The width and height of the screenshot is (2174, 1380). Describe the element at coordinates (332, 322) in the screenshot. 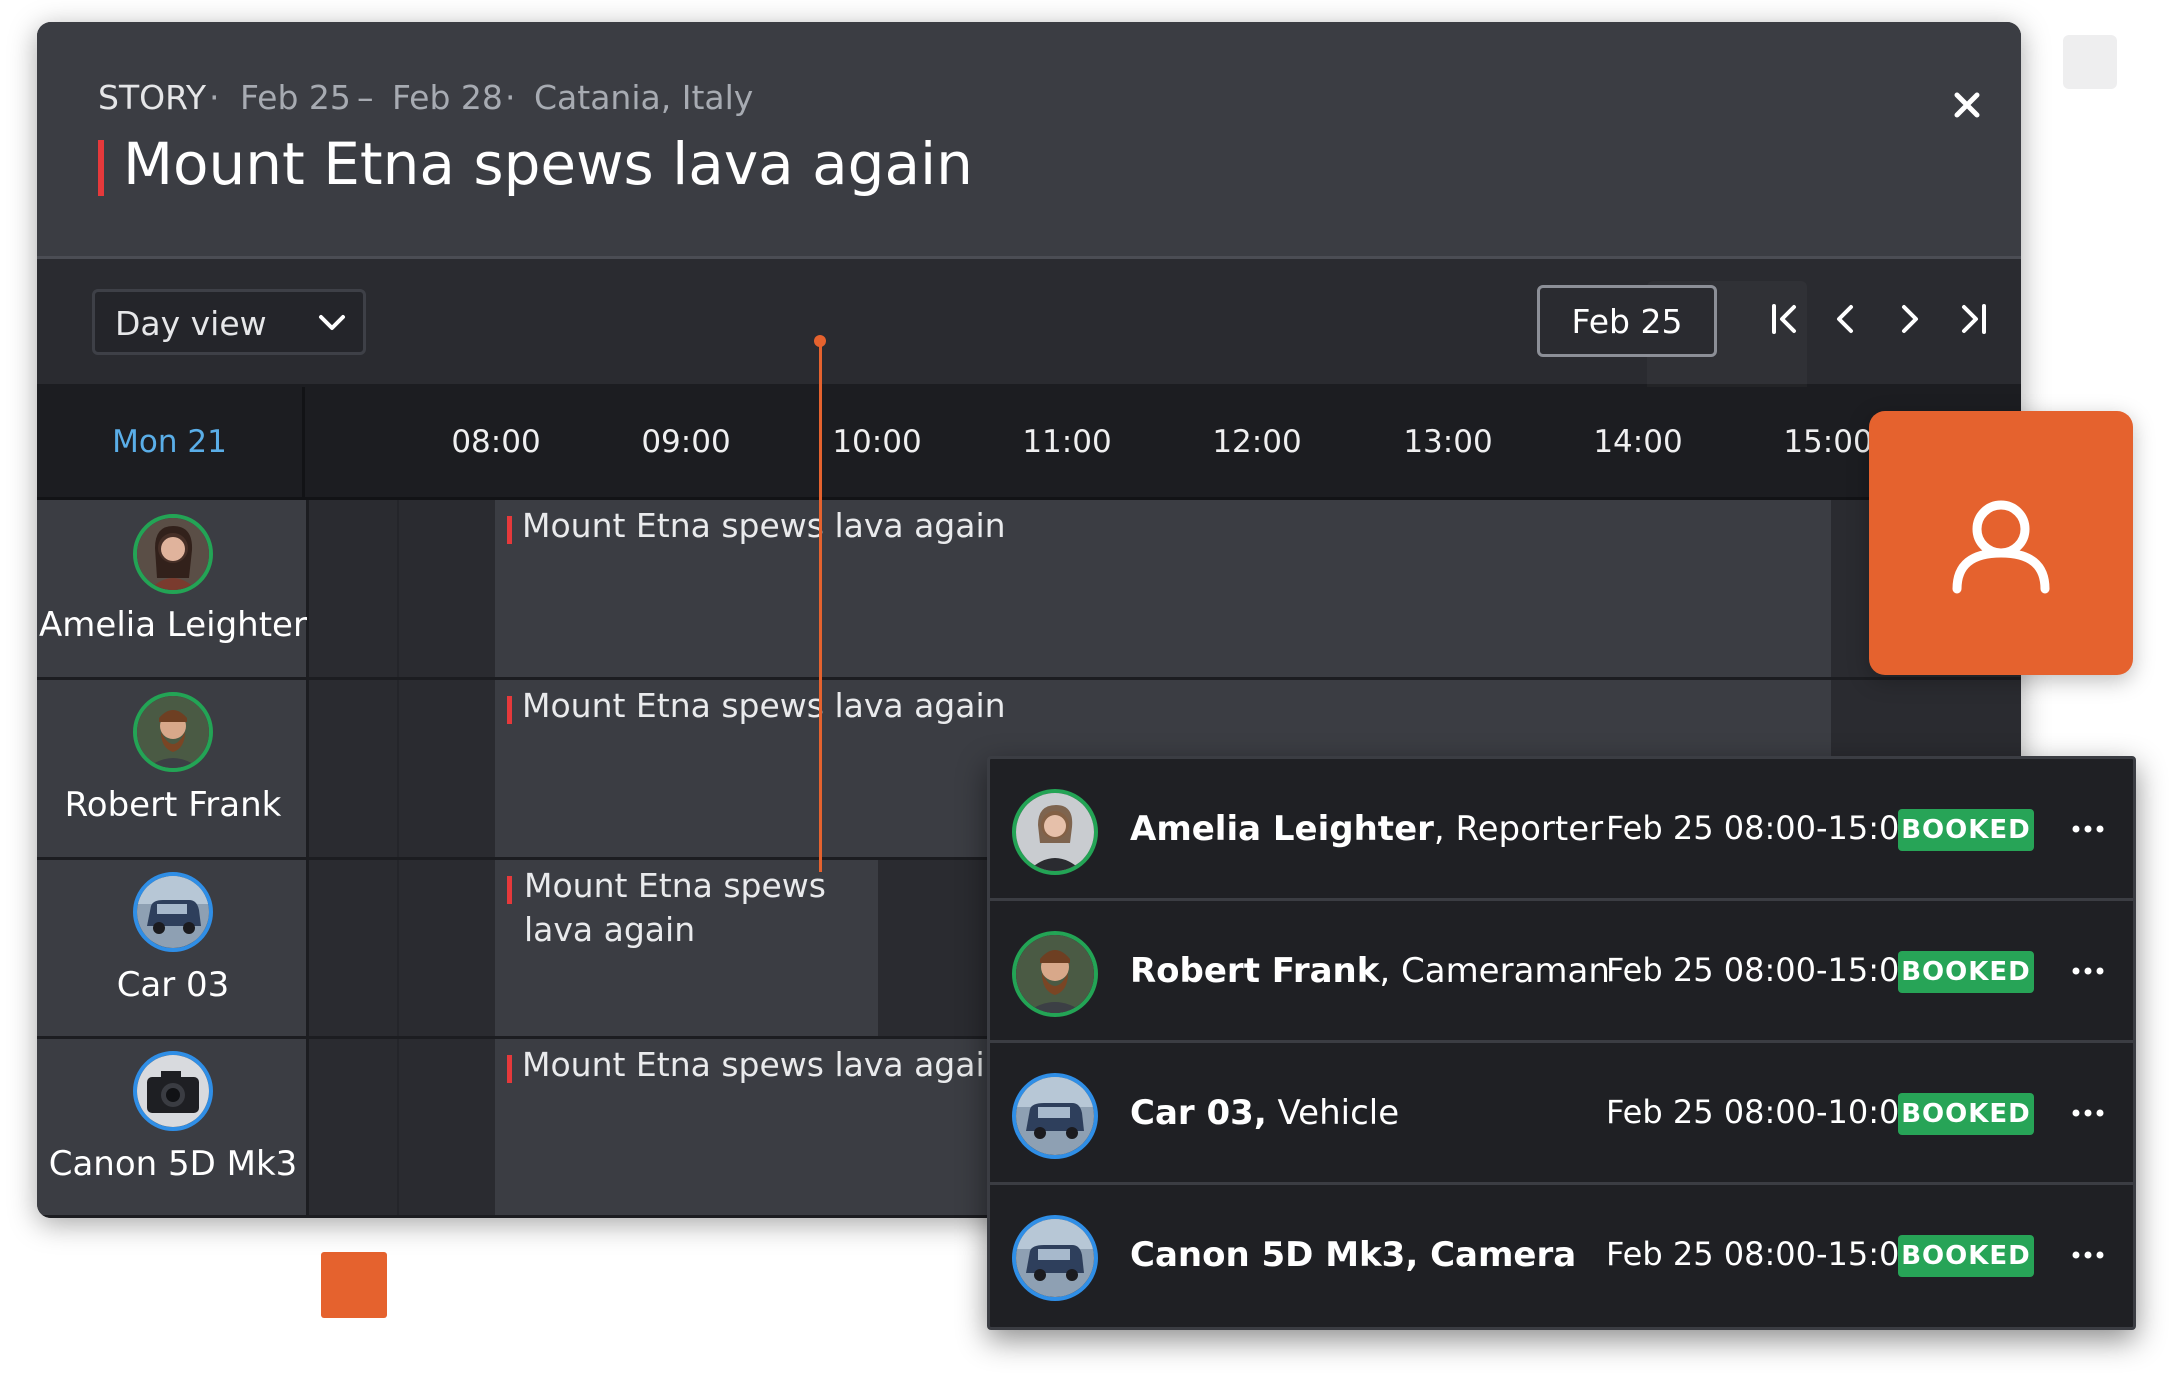

I see `chevron-down-icon` at that location.